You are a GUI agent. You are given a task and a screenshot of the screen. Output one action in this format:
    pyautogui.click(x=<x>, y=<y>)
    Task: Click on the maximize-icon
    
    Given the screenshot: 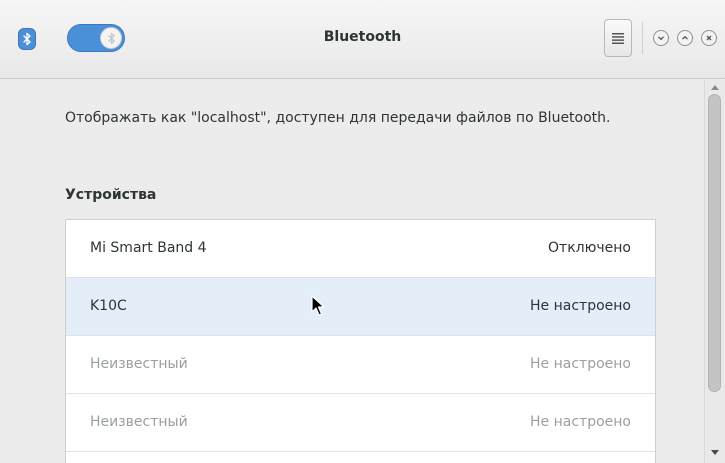 What is the action you would take?
    pyautogui.click(x=685, y=37)
    